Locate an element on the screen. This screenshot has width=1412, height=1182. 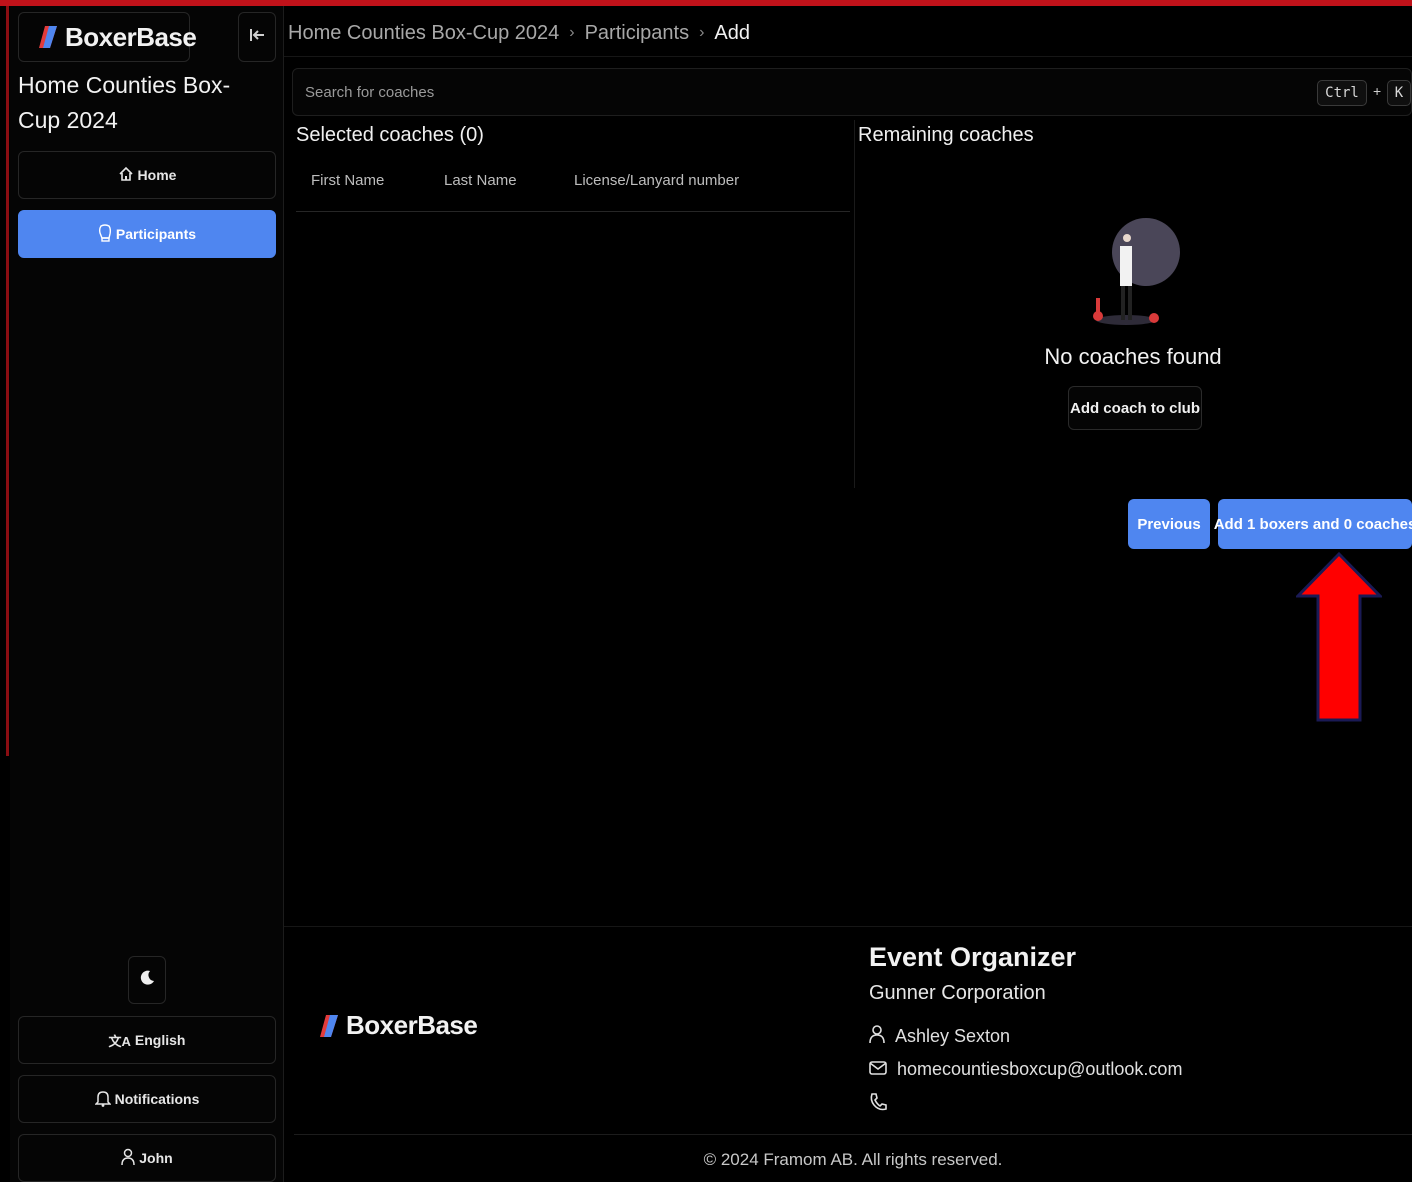
sidebar-item-participants: Participants is located at coordinates (147, 234).